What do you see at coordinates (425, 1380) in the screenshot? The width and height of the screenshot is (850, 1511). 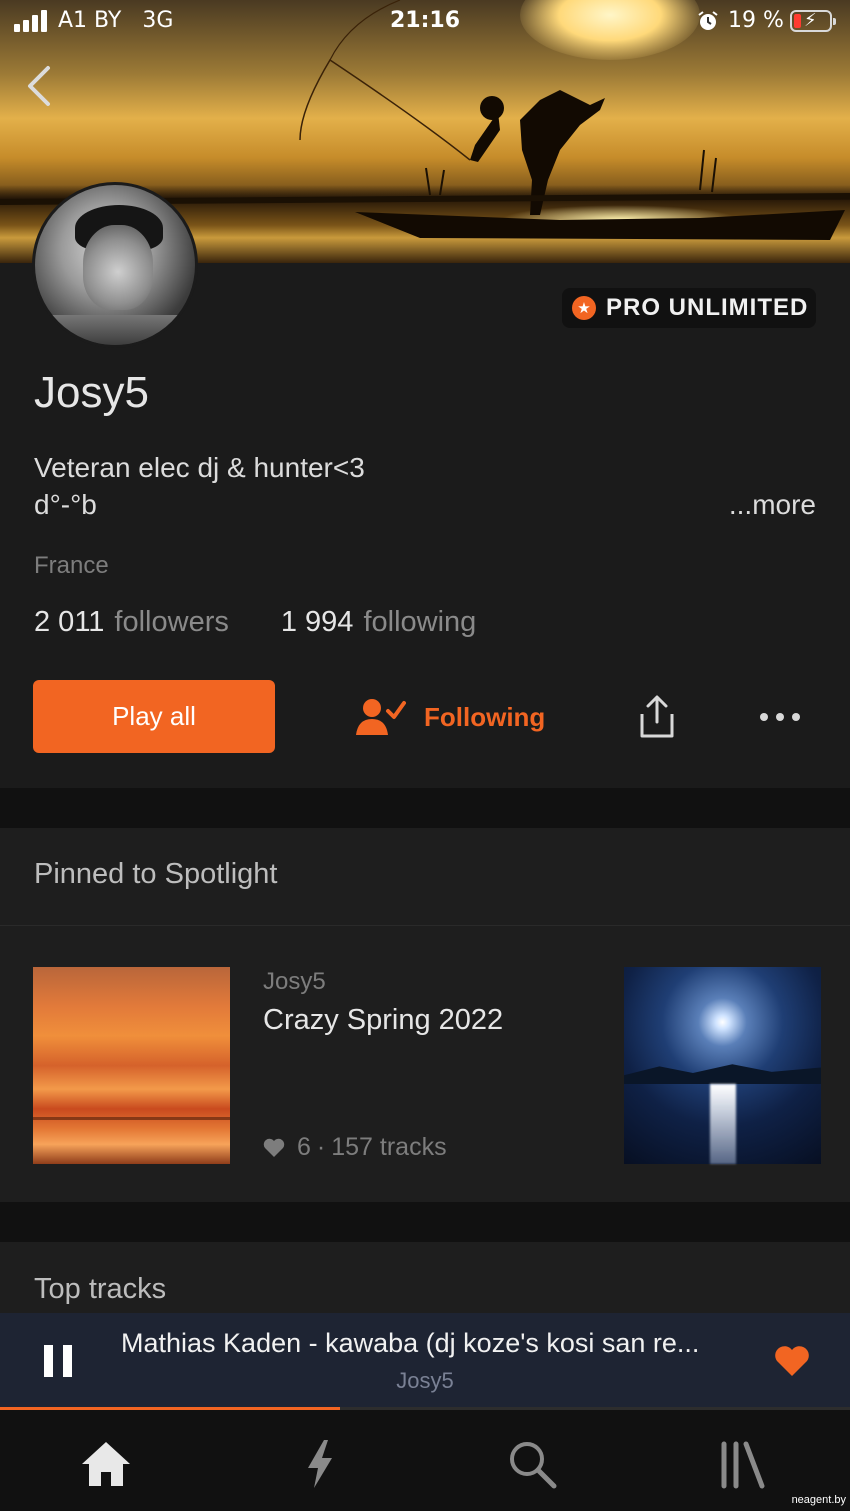 I see `now-playing-artist: Josy5` at bounding box center [425, 1380].